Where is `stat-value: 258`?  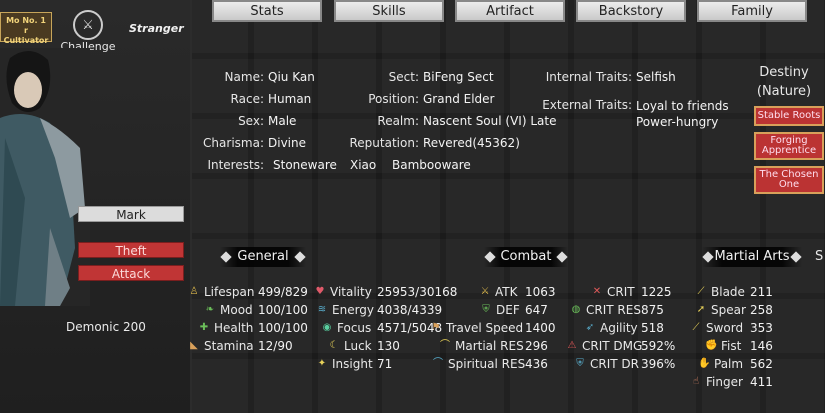
stat-value: 258 is located at coordinates (761, 310).